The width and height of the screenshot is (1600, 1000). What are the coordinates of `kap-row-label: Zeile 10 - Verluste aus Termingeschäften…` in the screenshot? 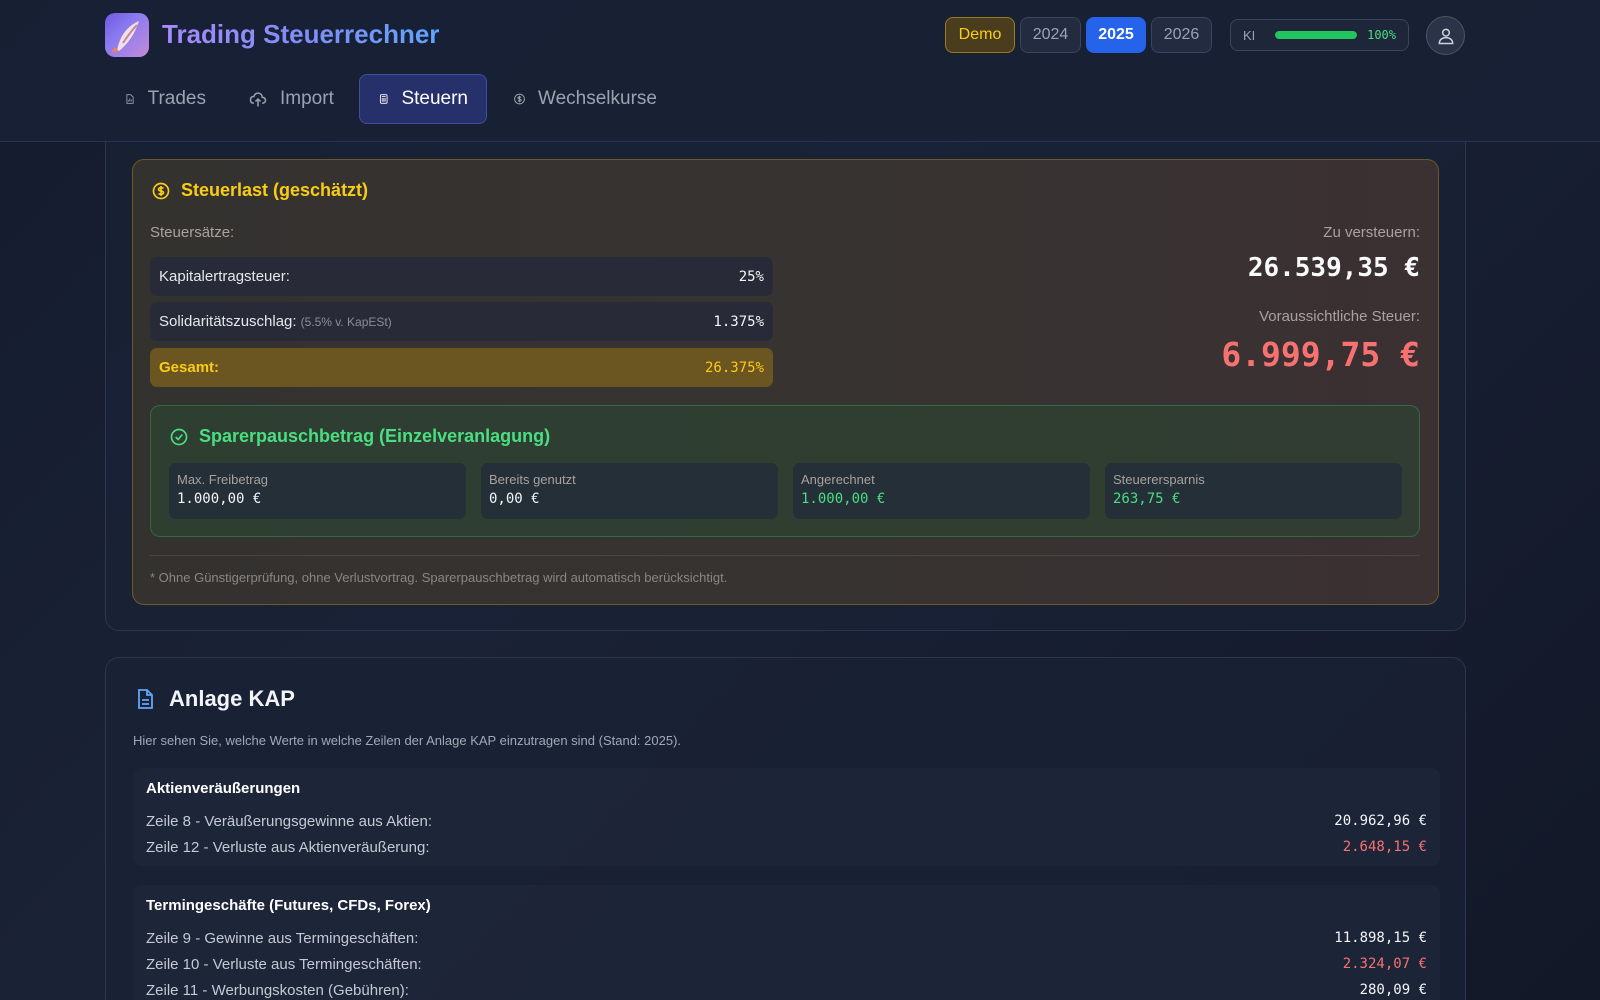 It's located at (284, 964).